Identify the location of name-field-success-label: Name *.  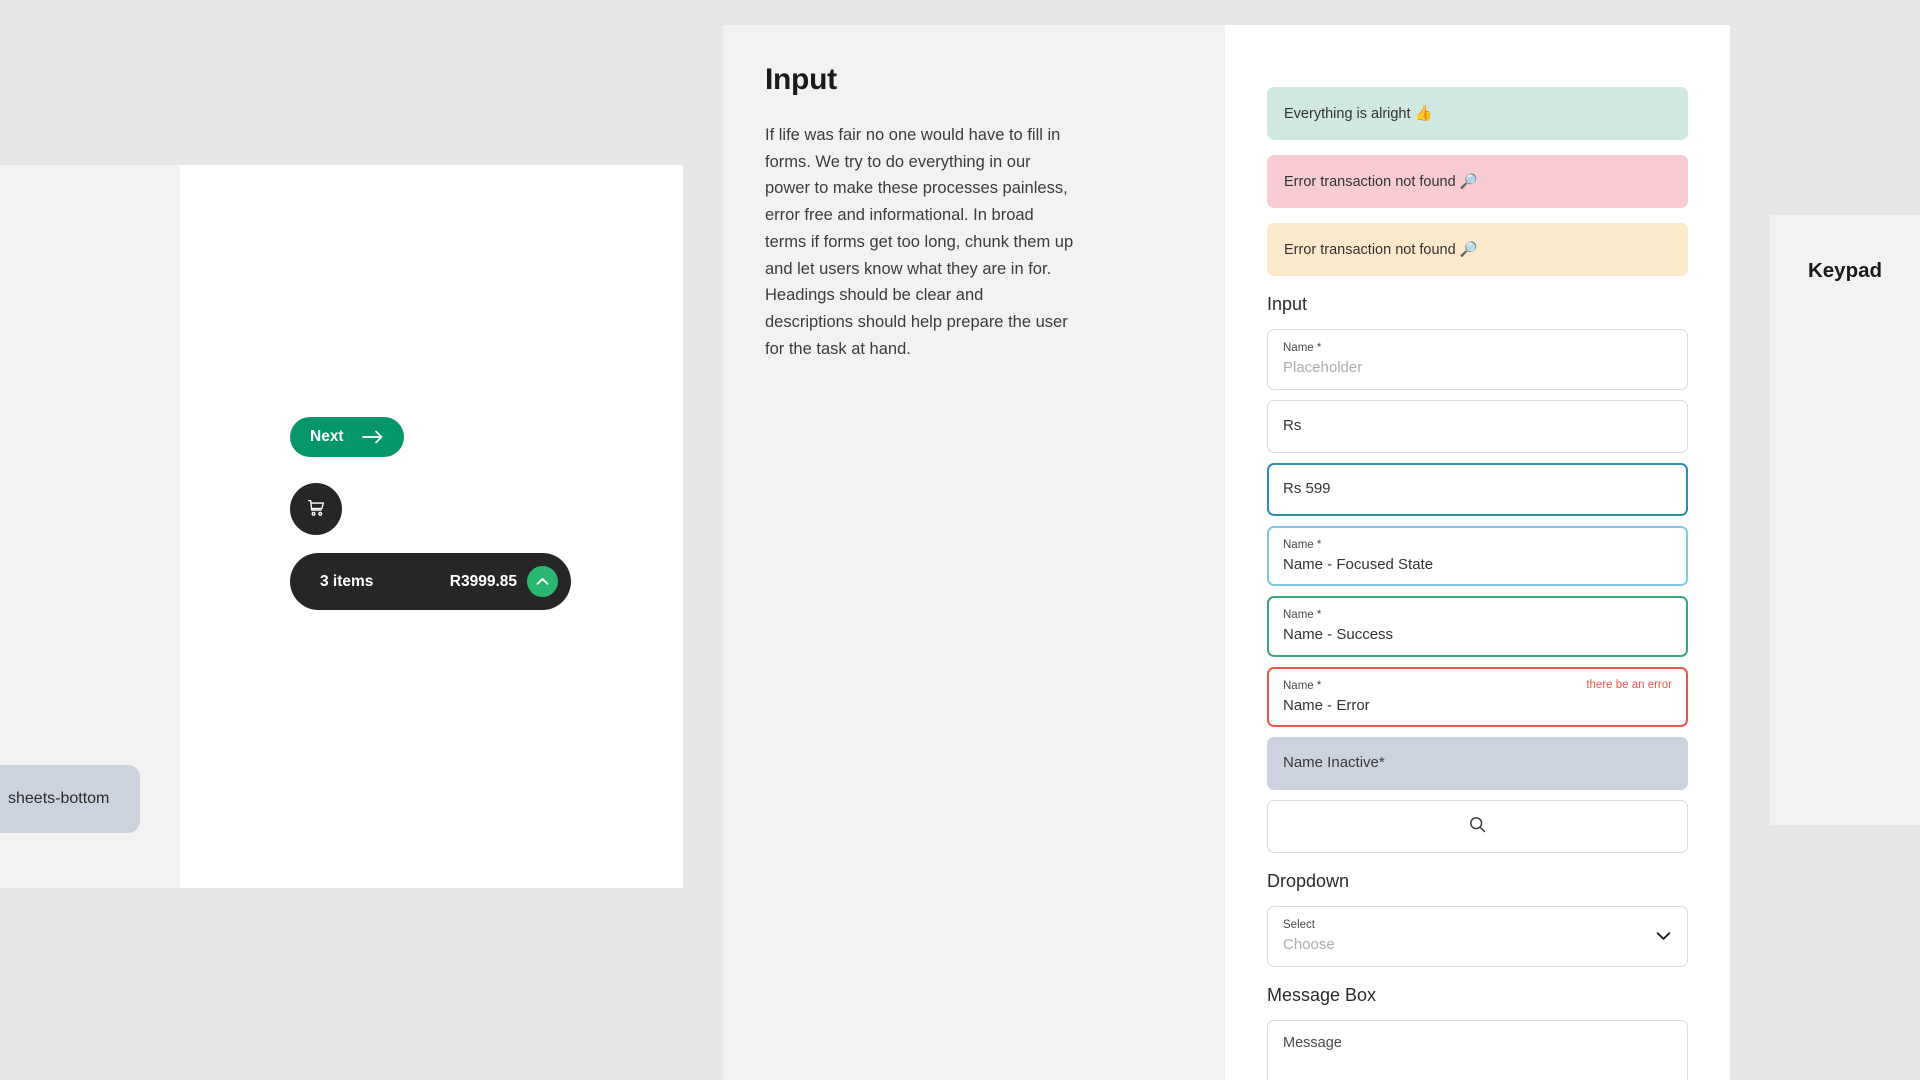
(1302, 615).